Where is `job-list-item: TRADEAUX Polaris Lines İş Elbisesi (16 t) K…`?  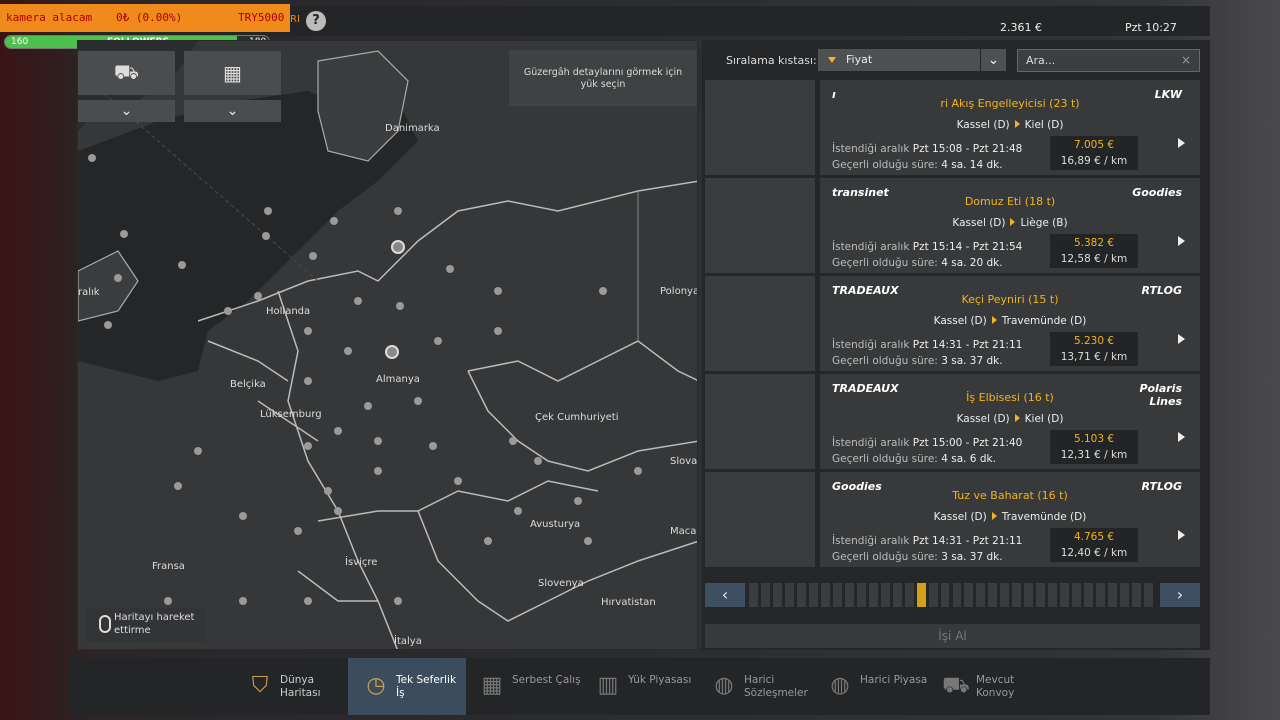 job-list-item: TRADEAUX Polaris Lines İş Elbisesi (16 t) K… is located at coordinates (952, 421).